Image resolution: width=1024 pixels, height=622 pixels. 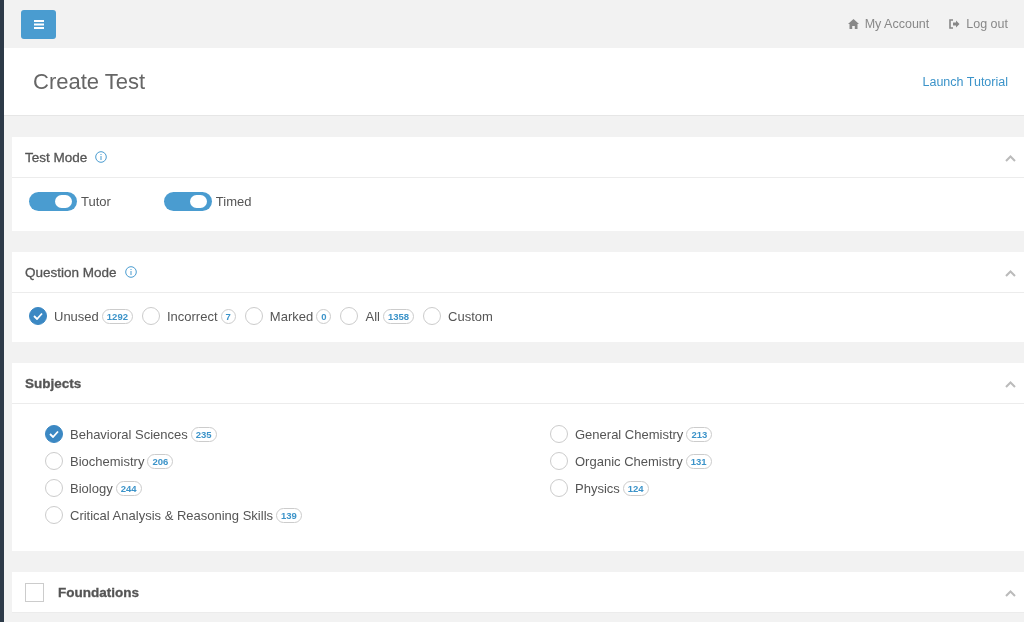 What do you see at coordinates (91, 488) in the screenshot?
I see `subject-label: Biology` at bounding box center [91, 488].